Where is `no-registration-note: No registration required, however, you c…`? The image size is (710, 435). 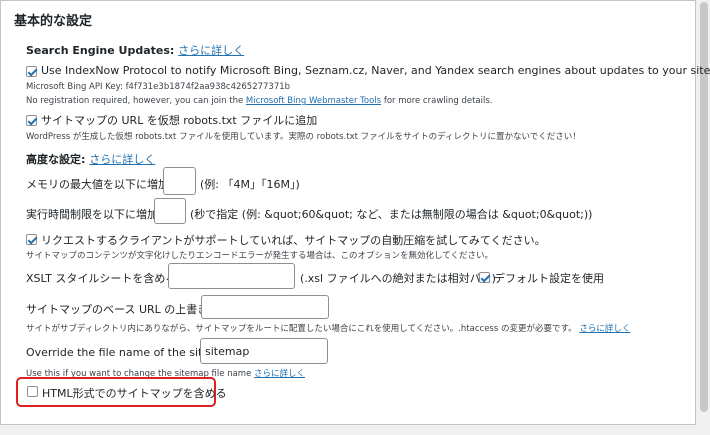
no-registration-note: No registration required, however, you c… is located at coordinates (259, 101).